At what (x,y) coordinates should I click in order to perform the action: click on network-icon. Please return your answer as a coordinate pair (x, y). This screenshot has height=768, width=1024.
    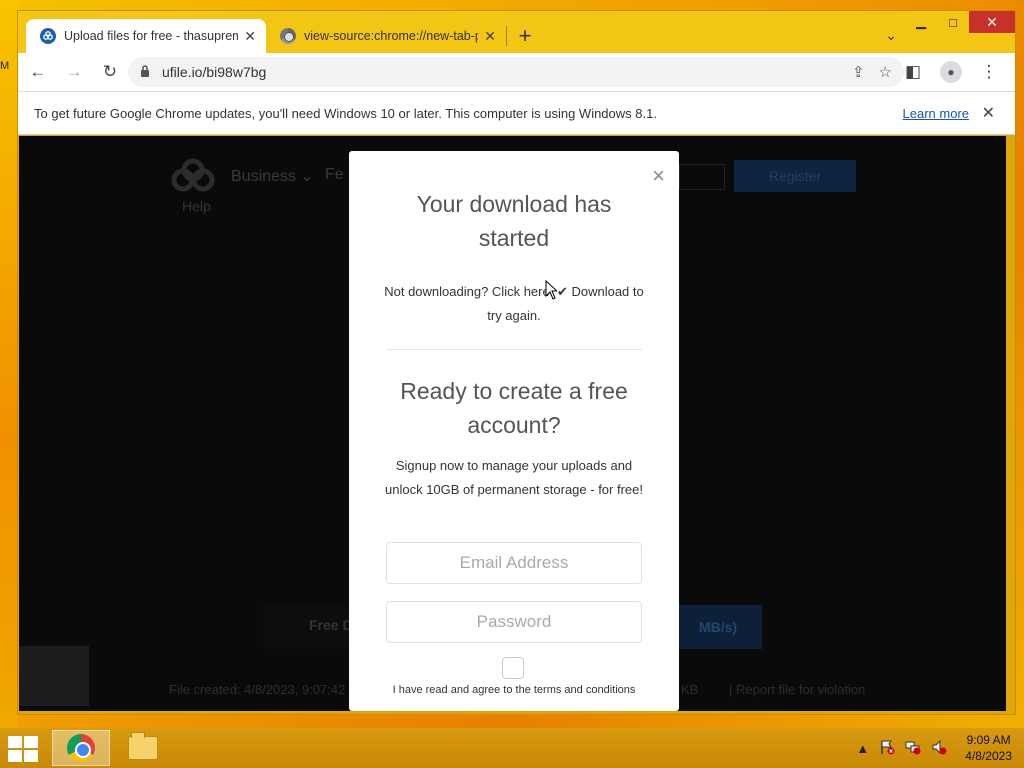
    Looking at the image, I should click on (913, 748).